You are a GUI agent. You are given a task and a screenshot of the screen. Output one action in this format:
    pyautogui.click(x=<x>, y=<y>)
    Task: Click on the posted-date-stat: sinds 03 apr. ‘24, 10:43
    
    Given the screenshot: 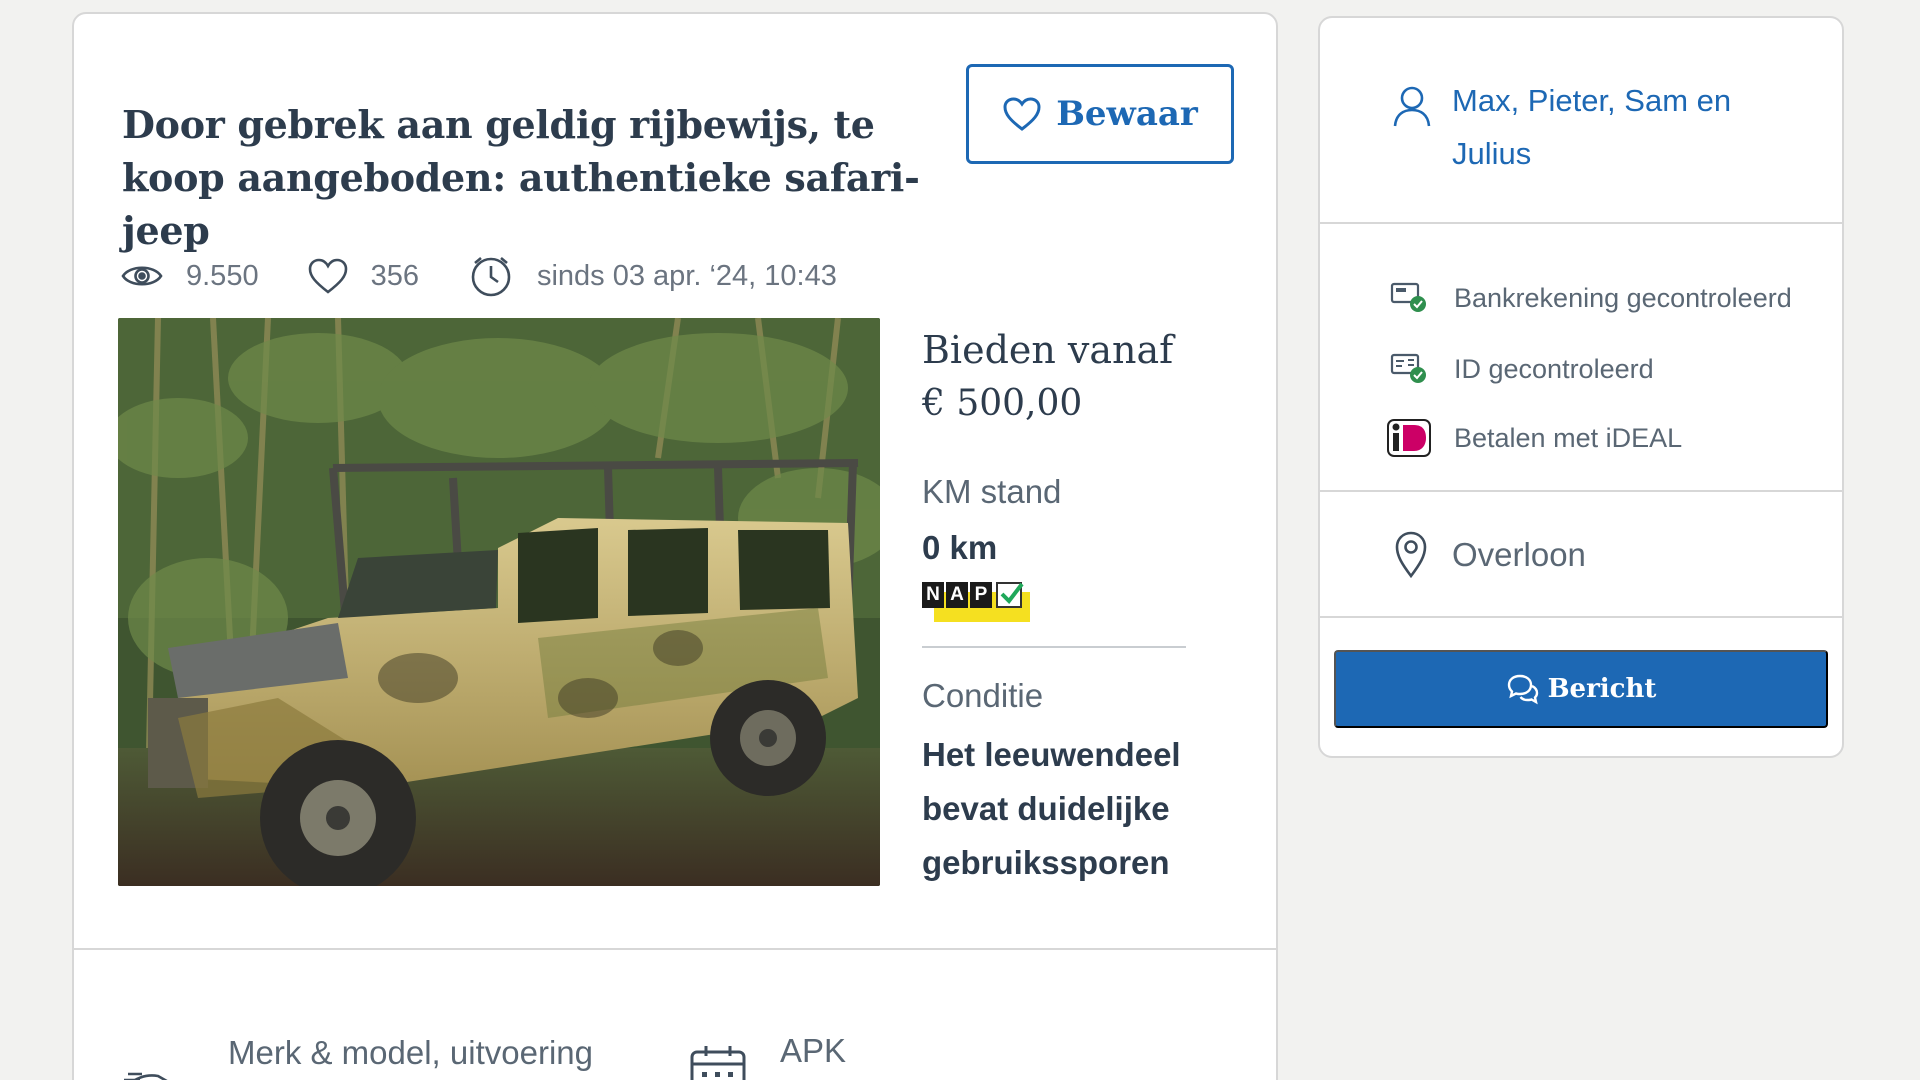 What is the action you would take?
    pyautogui.click(x=653, y=276)
    